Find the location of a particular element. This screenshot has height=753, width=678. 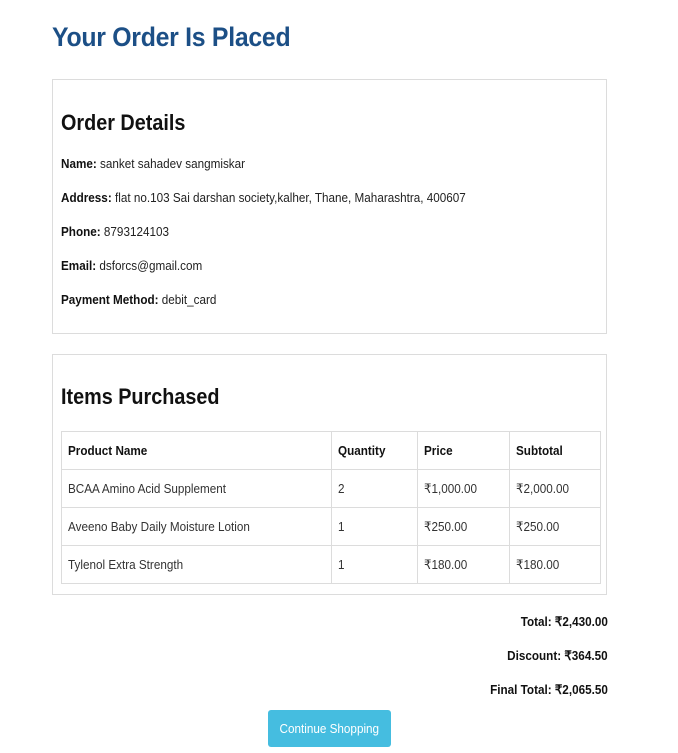

column-header-product: Product Name is located at coordinates (196, 450).